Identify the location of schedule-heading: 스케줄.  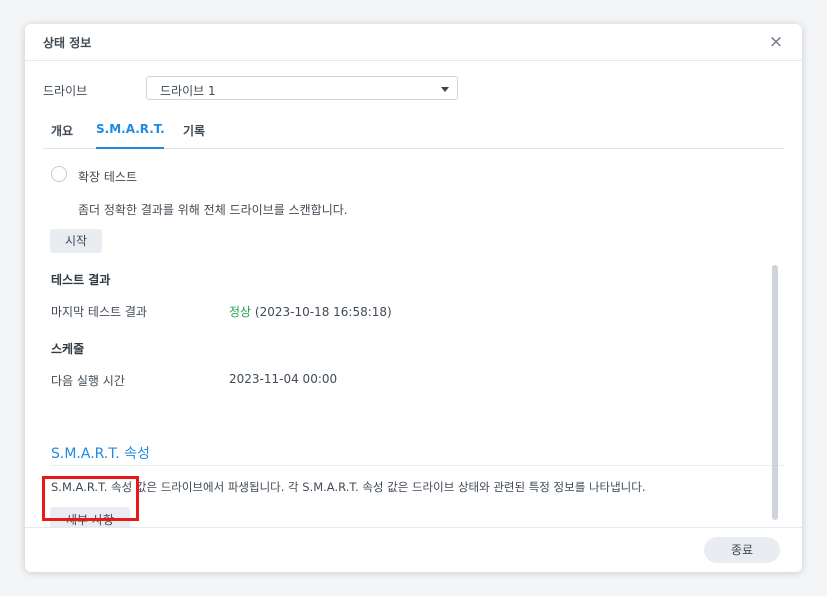
(68, 349).